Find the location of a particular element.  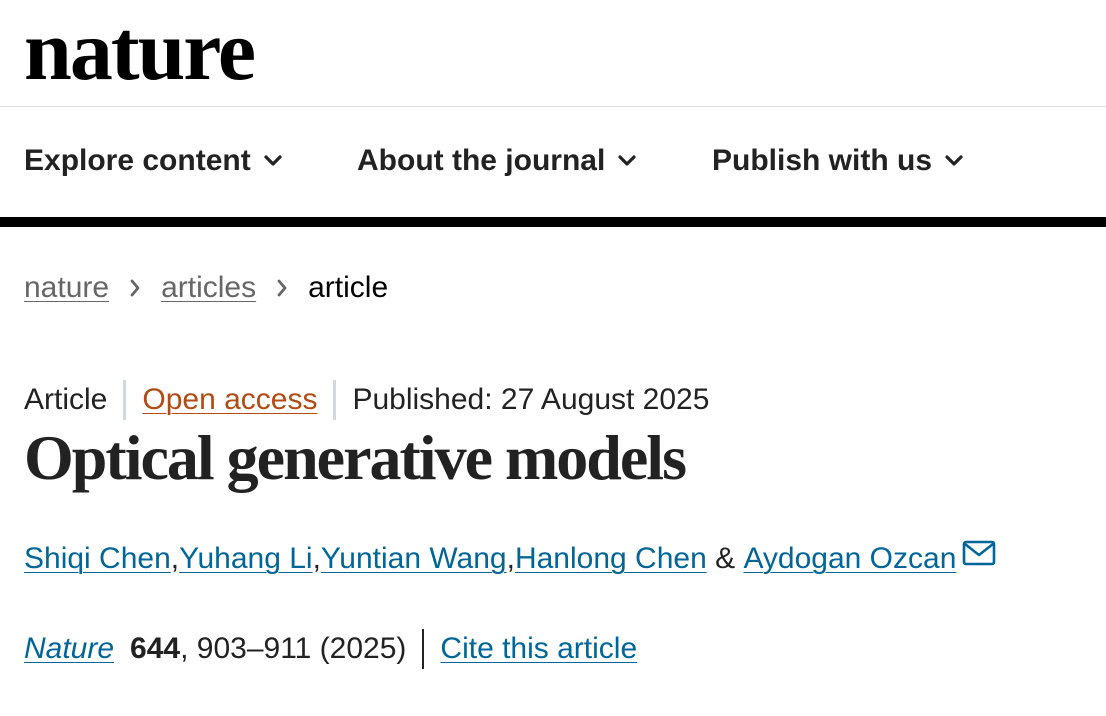

nature-logo: nature is located at coordinates (140, 50).